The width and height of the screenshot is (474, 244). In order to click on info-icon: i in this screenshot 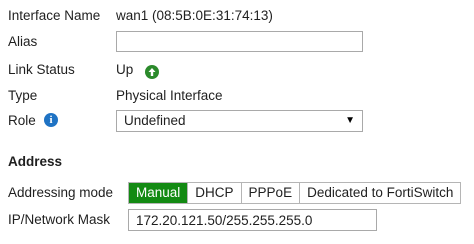, I will do `click(51, 120)`.